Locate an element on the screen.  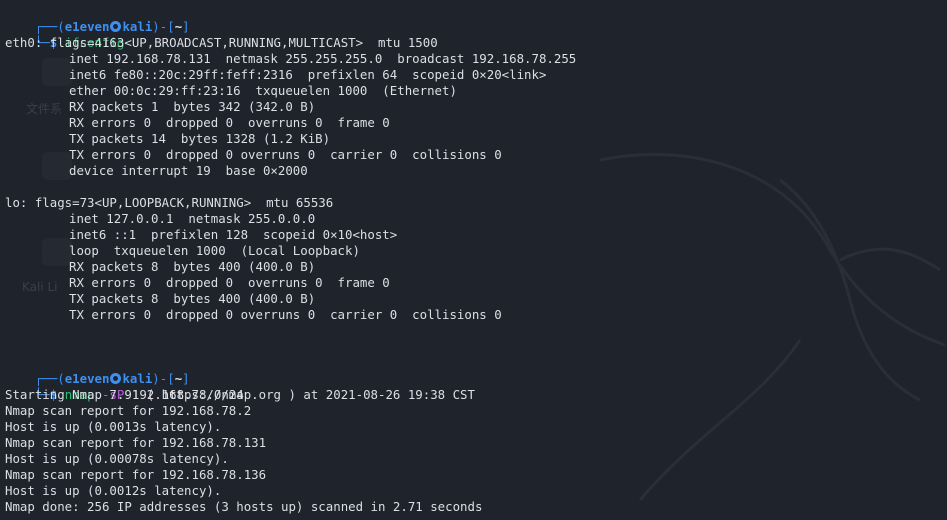
nmap-output-line: Host is up (0.0012s latency). is located at coordinates (113, 490).